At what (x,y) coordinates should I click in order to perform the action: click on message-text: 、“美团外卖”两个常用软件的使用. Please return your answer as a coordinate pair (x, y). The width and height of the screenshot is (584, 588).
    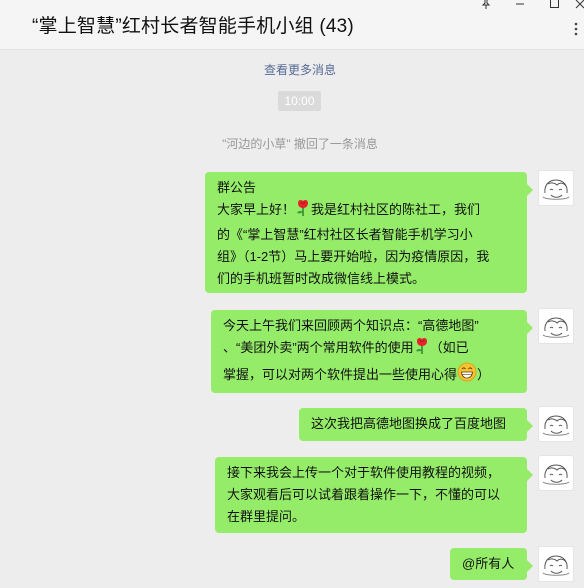
    Looking at the image, I should click on (318, 347).